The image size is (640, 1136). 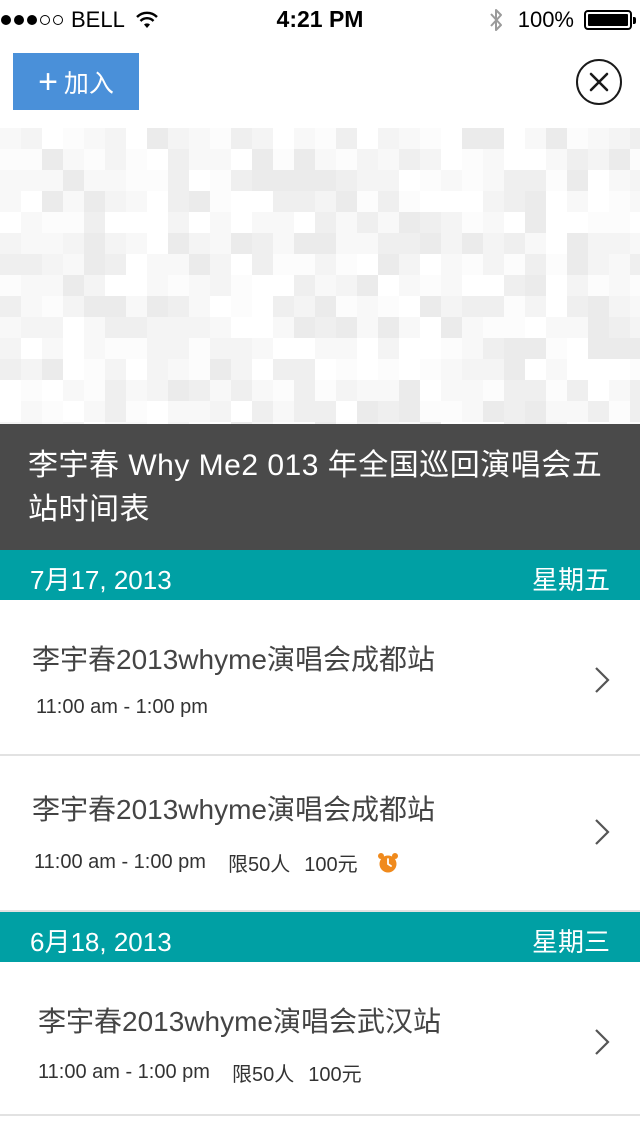 I want to click on plus-icon: +, so click(x=48, y=81).